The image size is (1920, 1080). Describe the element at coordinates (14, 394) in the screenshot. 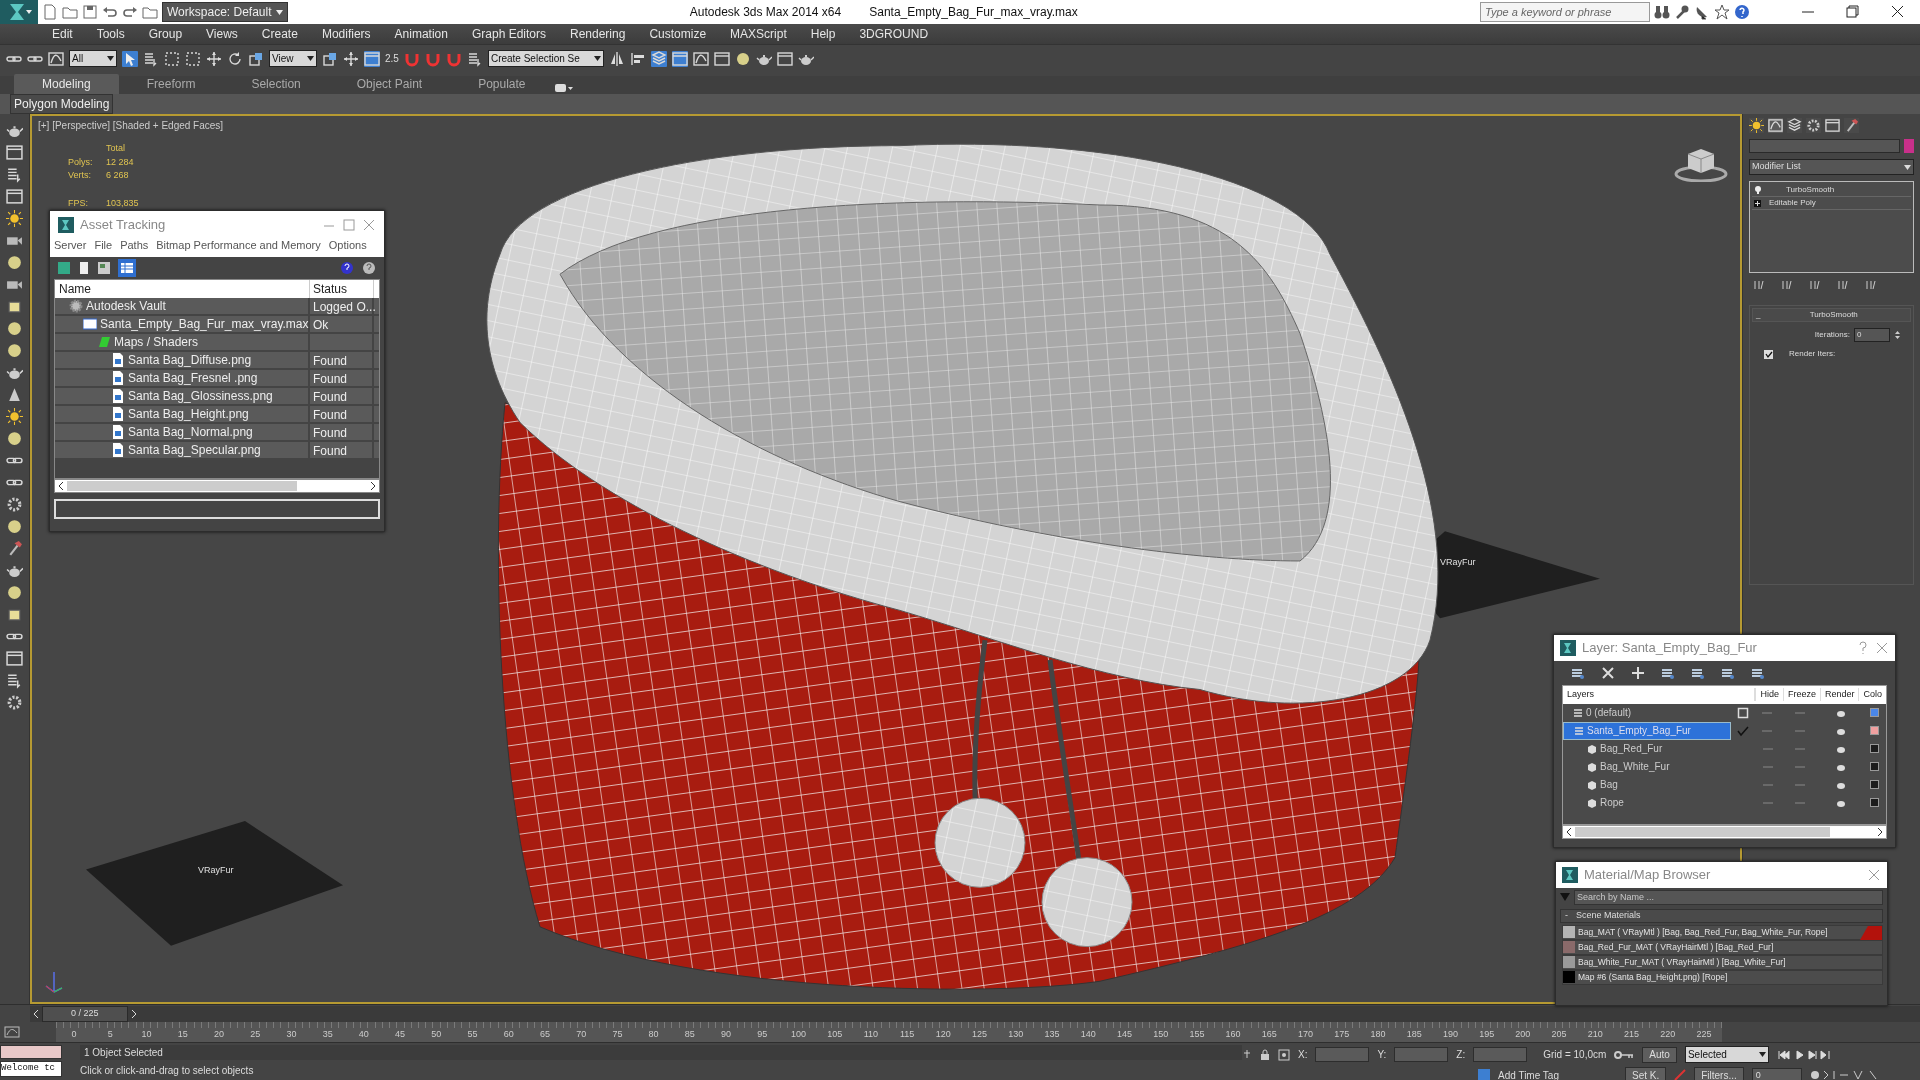

I see `cone-icon` at that location.